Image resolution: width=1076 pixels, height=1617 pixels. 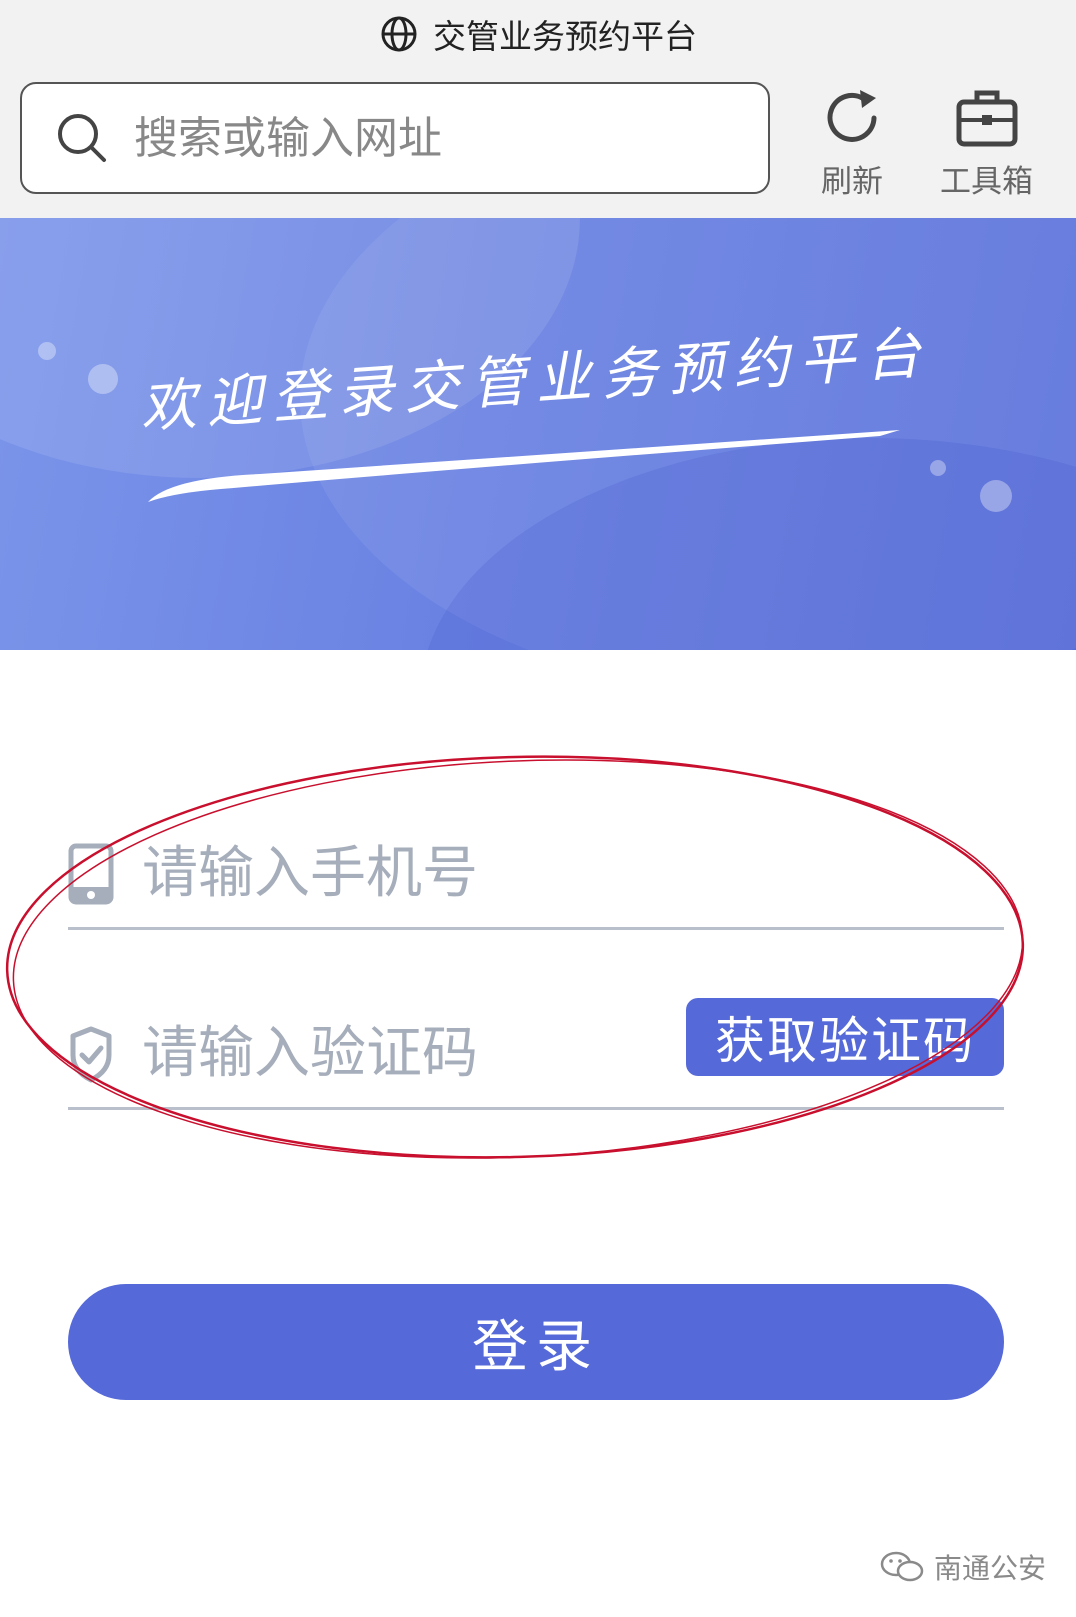 What do you see at coordinates (91, 1054) in the screenshot?
I see `shield-check-icon` at bounding box center [91, 1054].